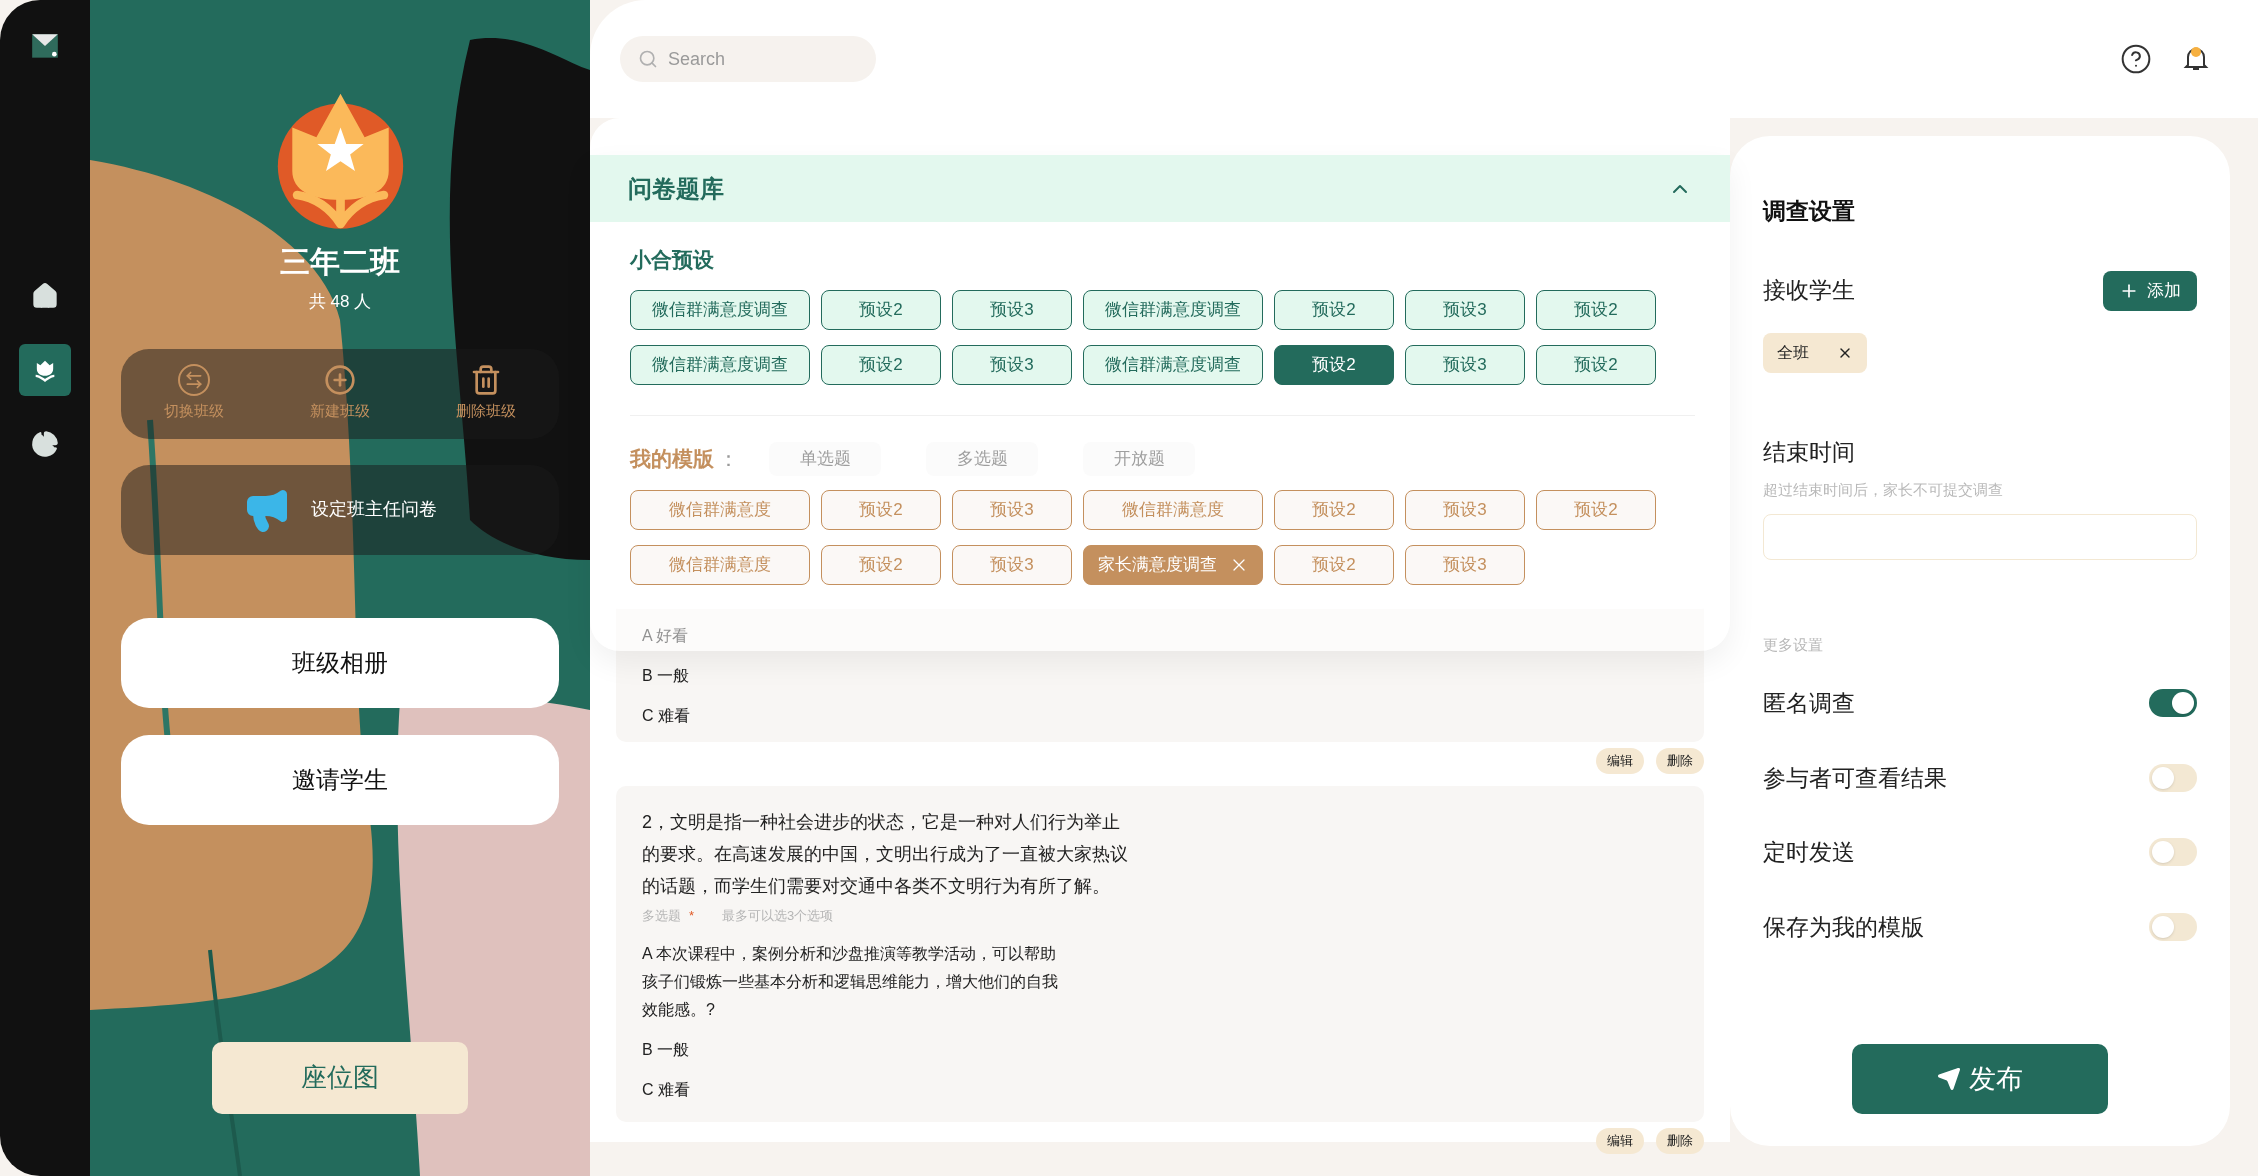 The width and height of the screenshot is (2258, 1176). Describe the element at coordinates (1809, 211) in the screenshot. I see `settings-title: 调查设置` at that location.